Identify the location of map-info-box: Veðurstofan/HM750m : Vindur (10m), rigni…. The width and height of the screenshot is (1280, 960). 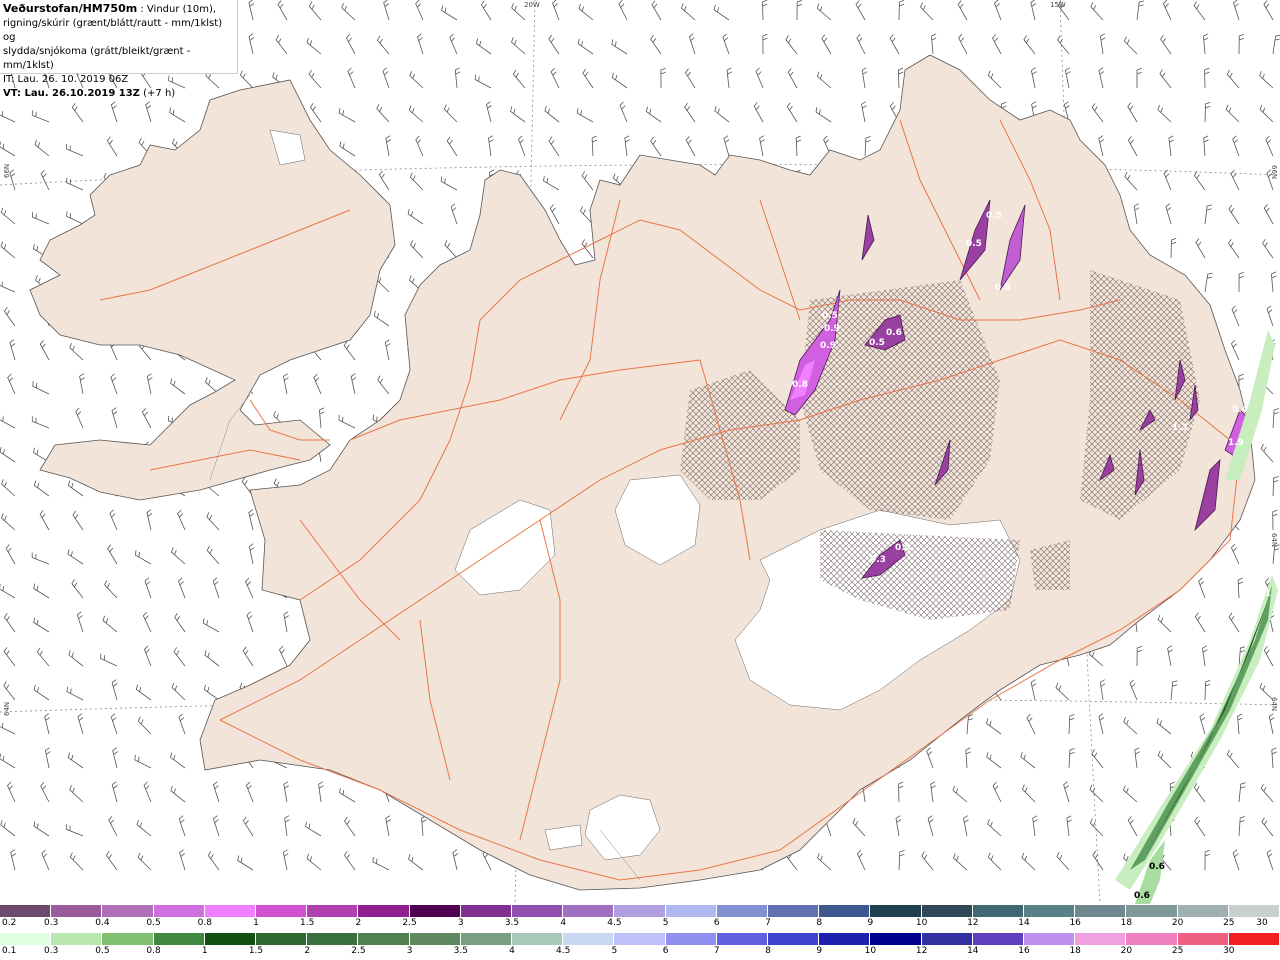
(119, 49).